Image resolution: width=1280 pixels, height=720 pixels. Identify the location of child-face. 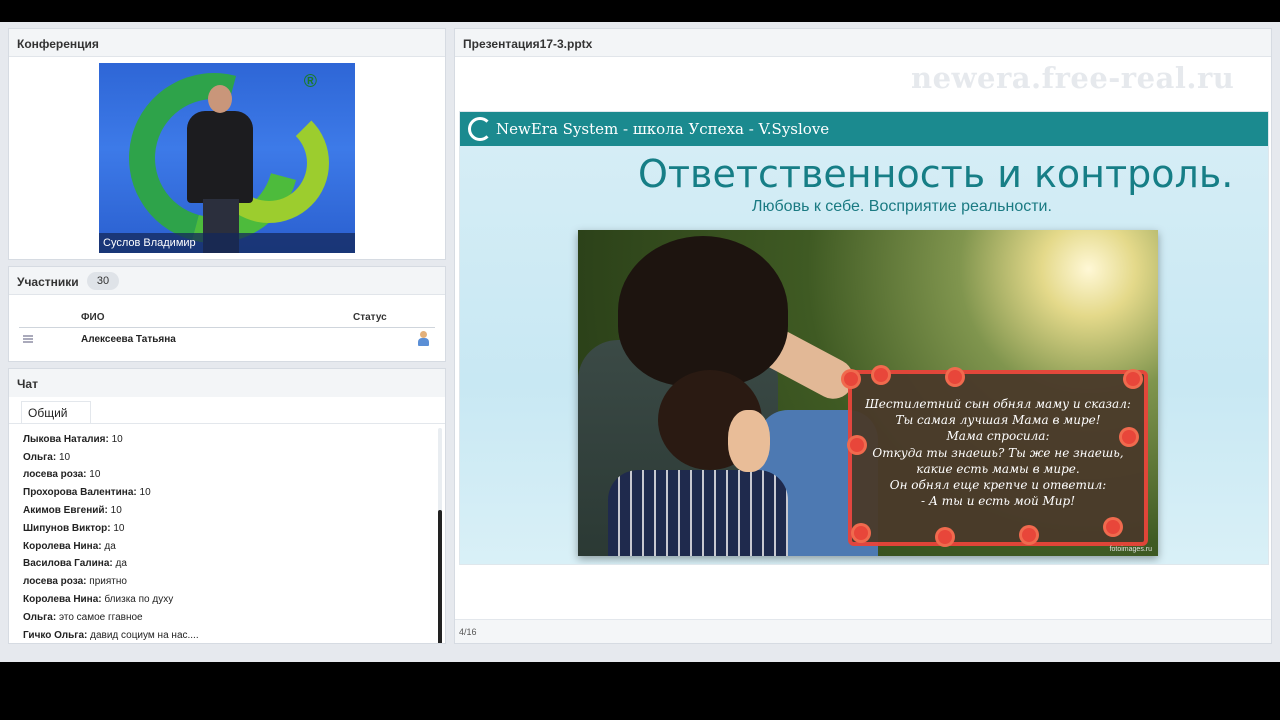
(749, 441).